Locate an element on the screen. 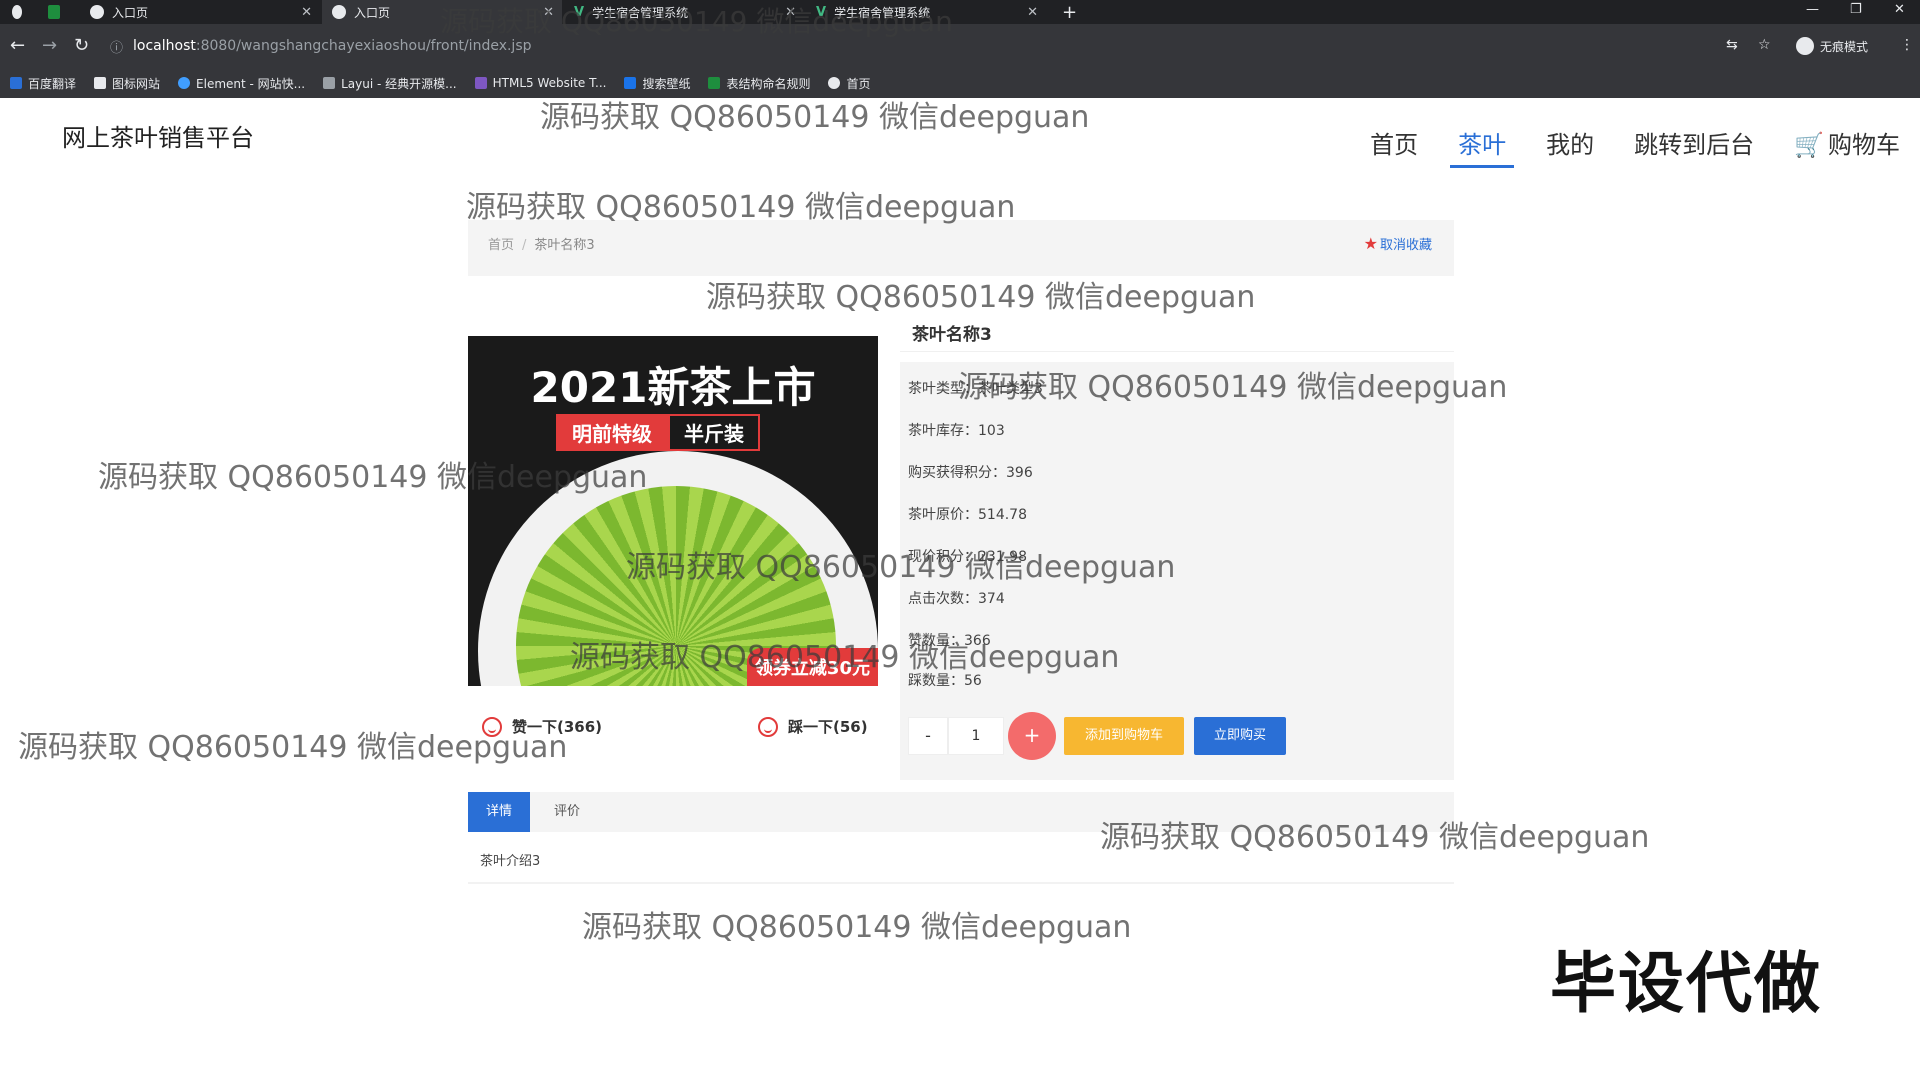 The width and height of the screenshot is (1920, 1072). buy-now-button: 立即购买 is located at coordinates (1240, 736).